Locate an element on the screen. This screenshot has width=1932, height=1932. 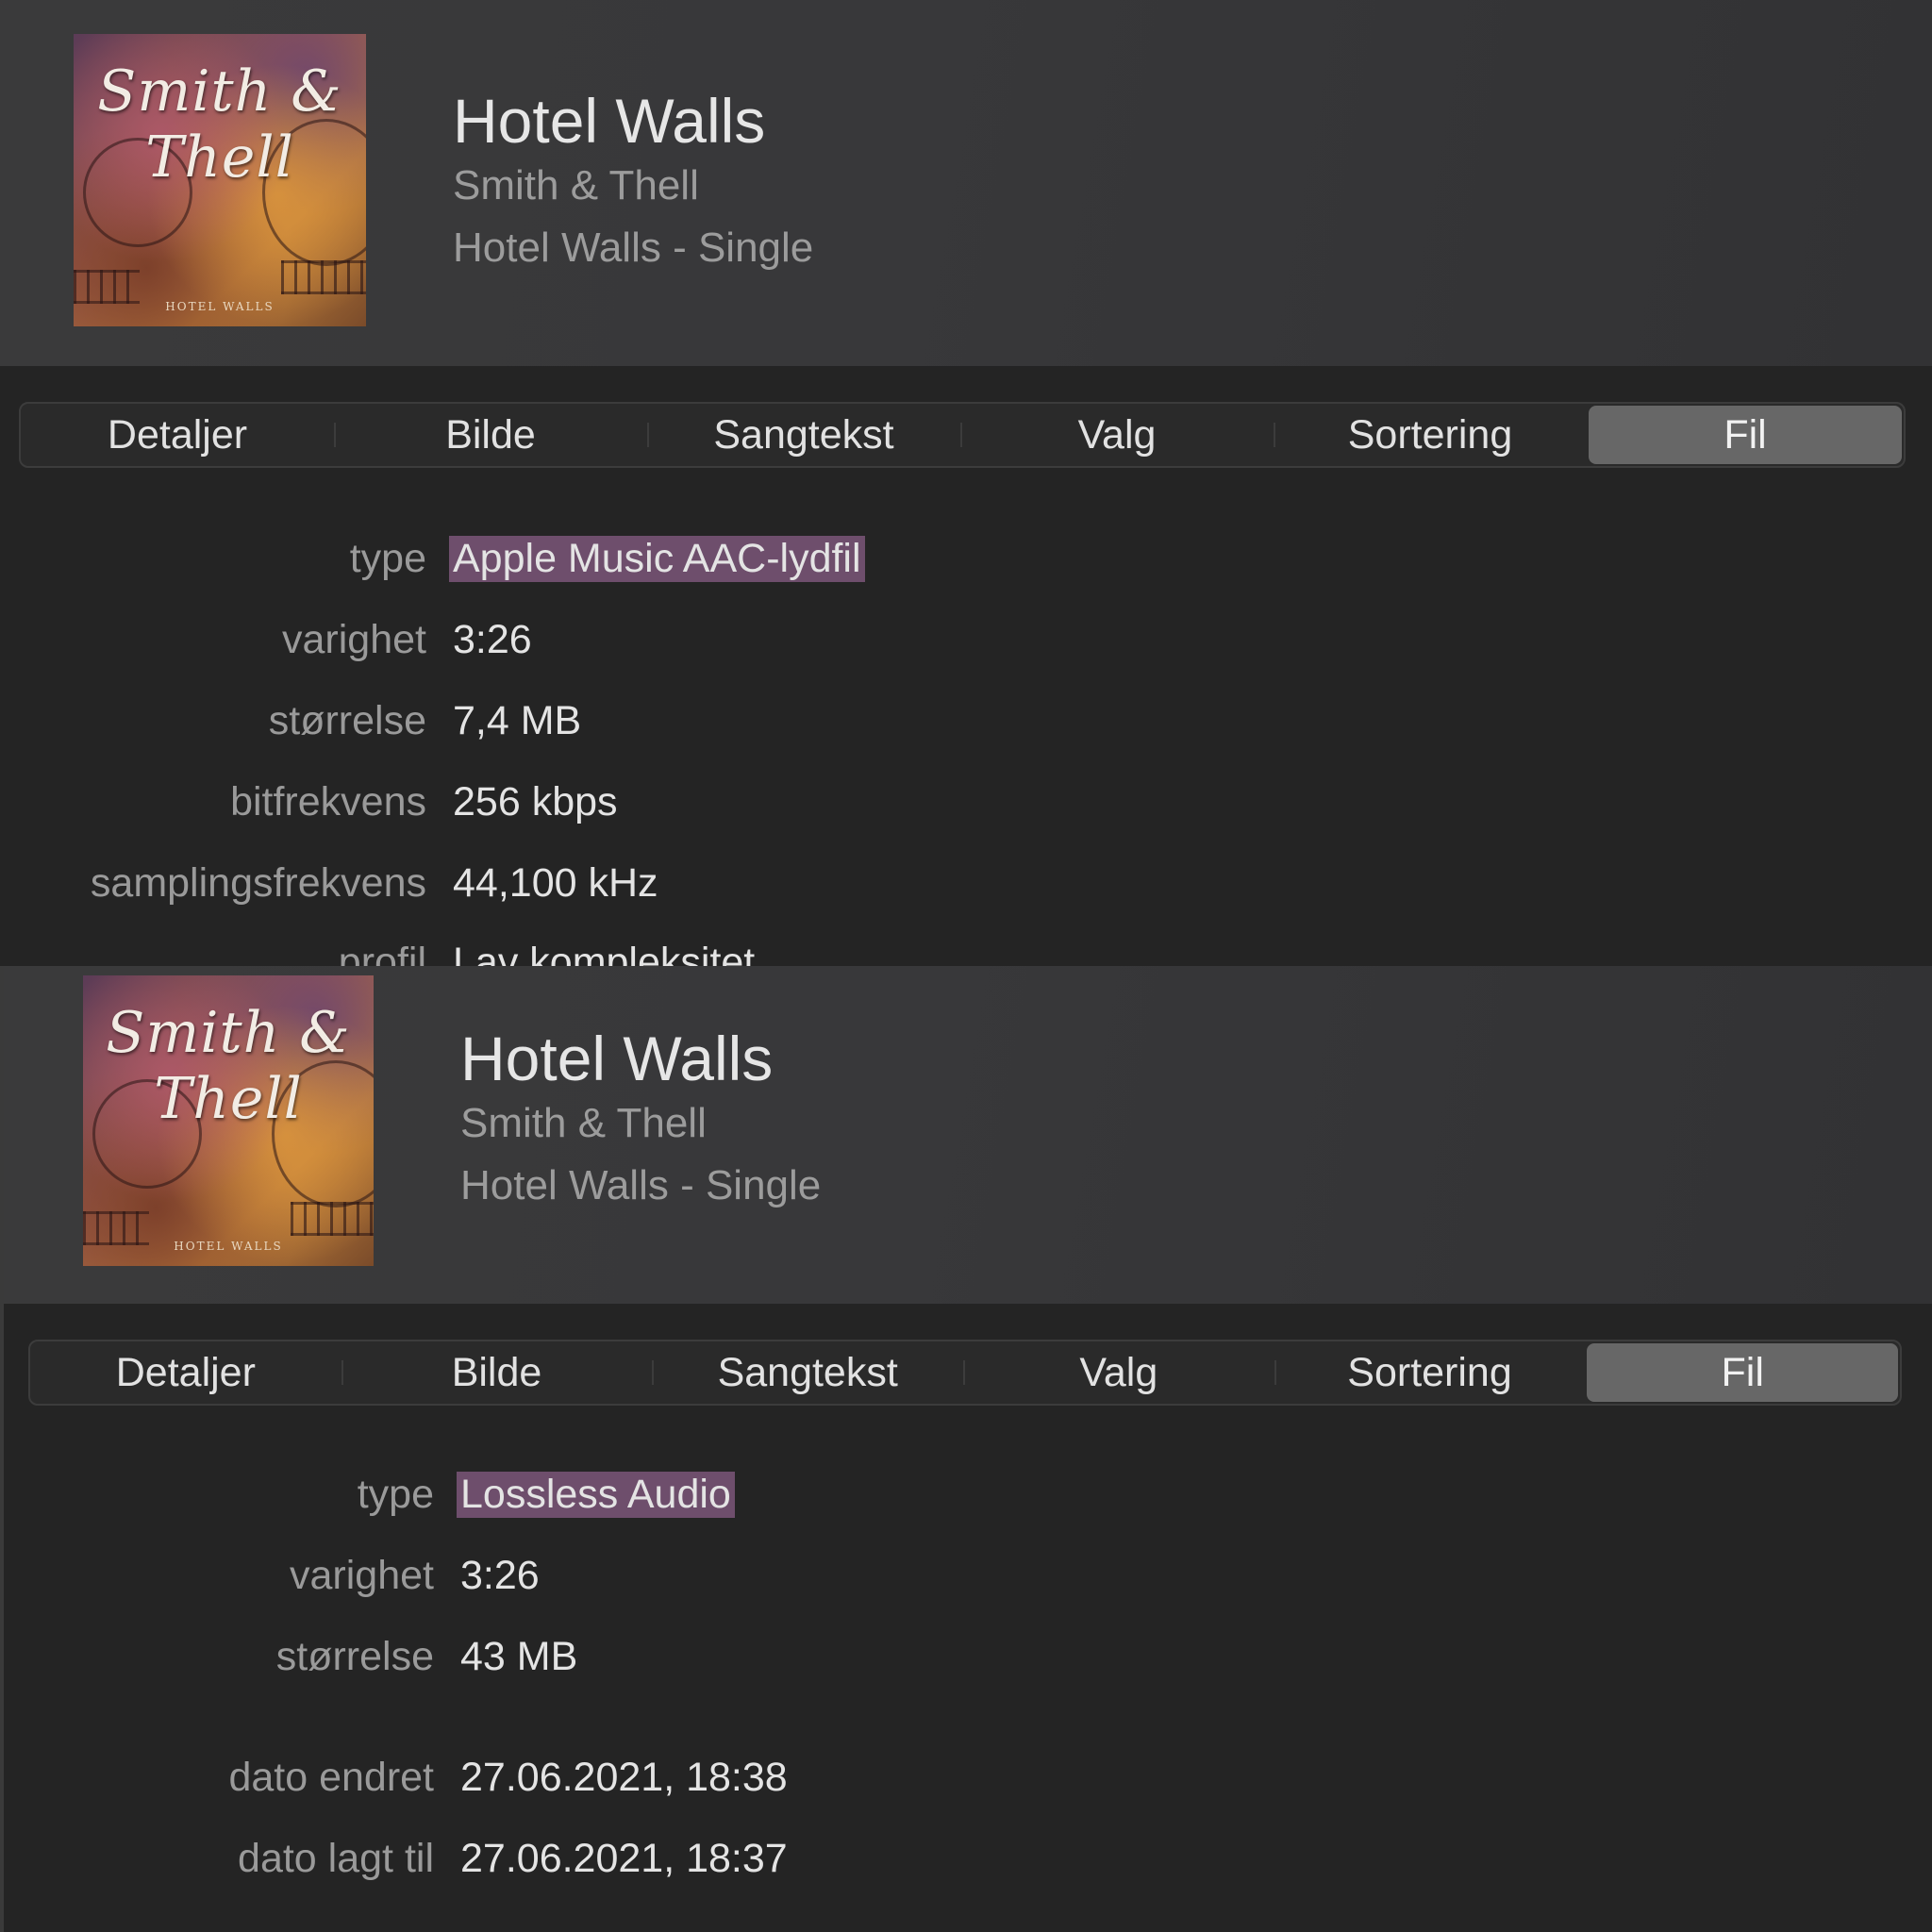
info-label: dato endret is located at coordinates (331, 1777).